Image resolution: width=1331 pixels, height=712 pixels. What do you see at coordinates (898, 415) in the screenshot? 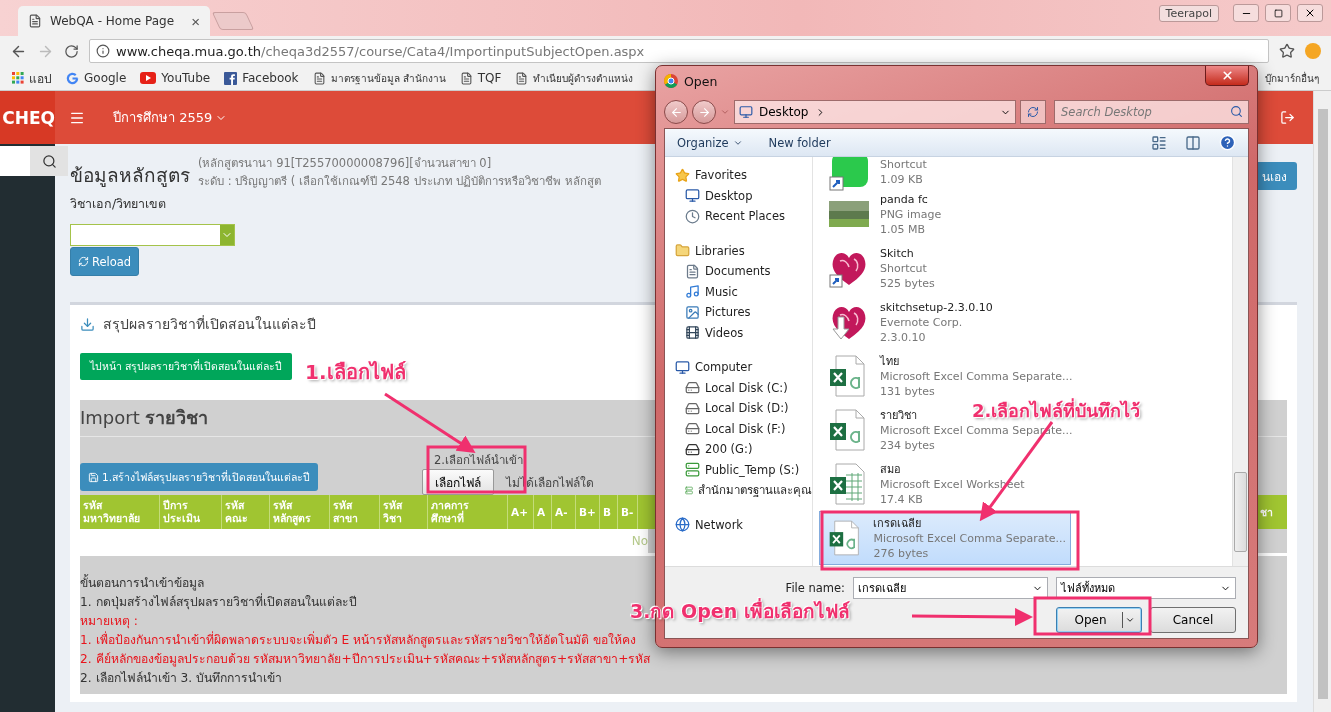
I see `file-name: รายวิชา` at bounding box center [898, 415].